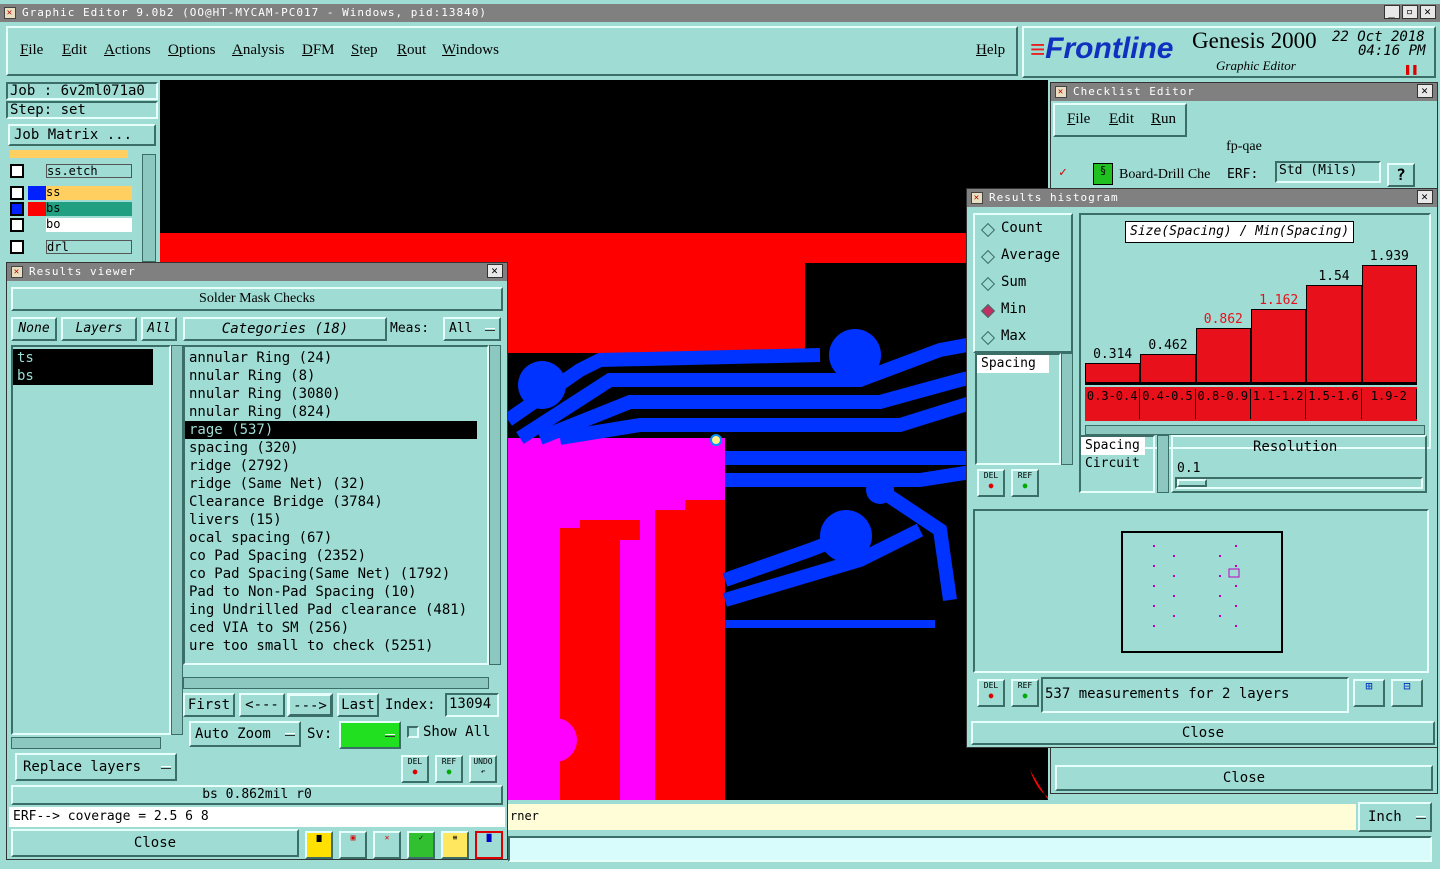  What do you see at coordinates (988, 230) in the screenshot?
I see `radio-count` at bounding box center [988, 230].